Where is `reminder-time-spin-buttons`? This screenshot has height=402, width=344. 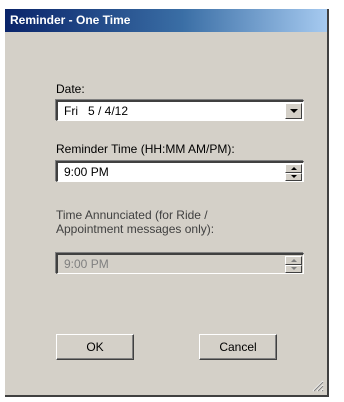
reminder-time-spin-buttons is located at coordinates (293, 172).